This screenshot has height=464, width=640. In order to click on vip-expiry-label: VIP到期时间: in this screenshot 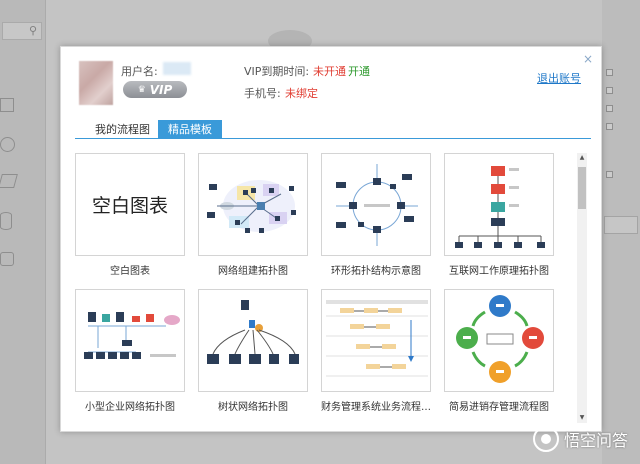, I will do `click(277, 71)`.